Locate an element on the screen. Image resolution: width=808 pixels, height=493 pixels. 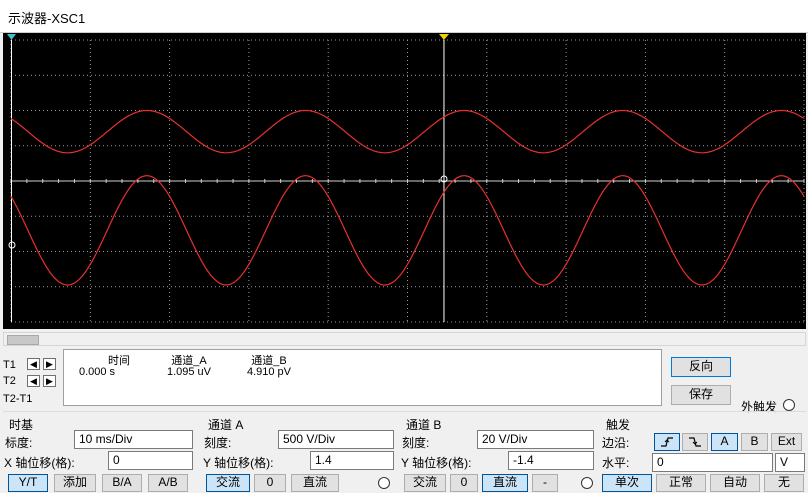
mode-ab-button: A/B is located at coordinates (168, 483).